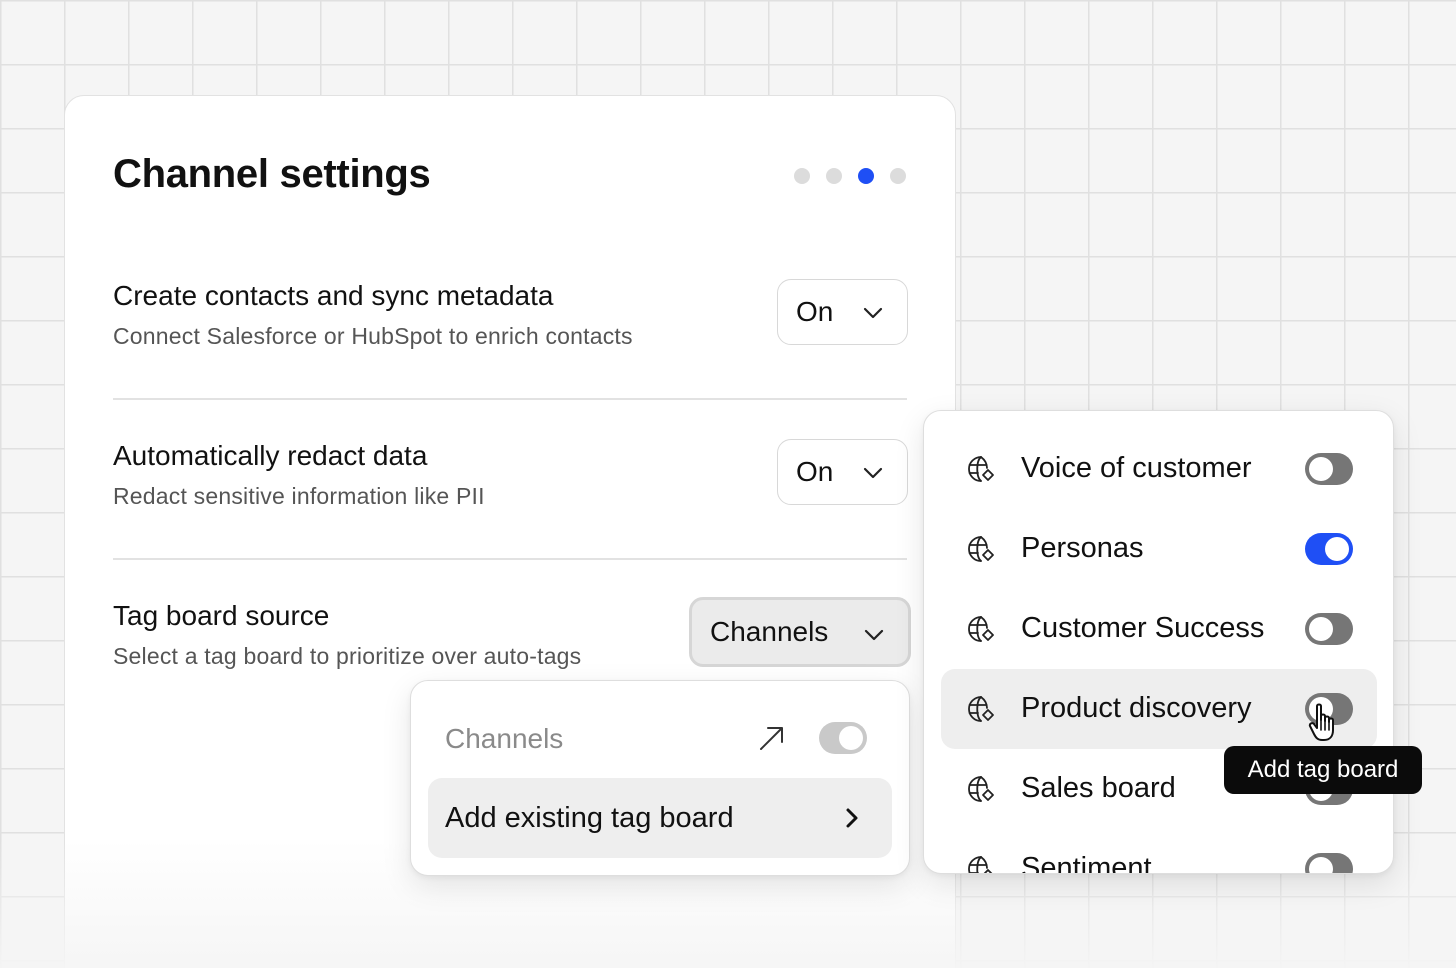  What do you see at coordinates (842, 472) in the screenshot?
I see `redact-data-select: On` at bounding box center [842, 472].